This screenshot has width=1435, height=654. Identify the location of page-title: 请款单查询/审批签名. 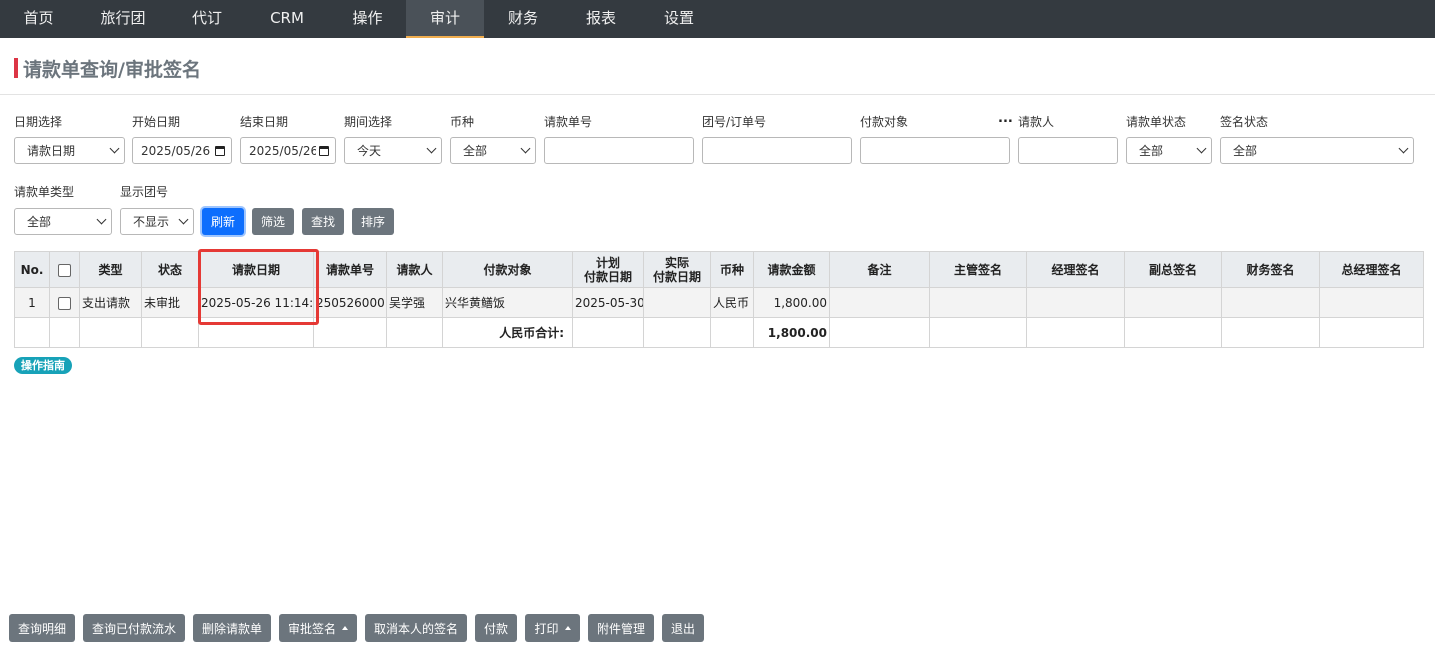
(112, 69).